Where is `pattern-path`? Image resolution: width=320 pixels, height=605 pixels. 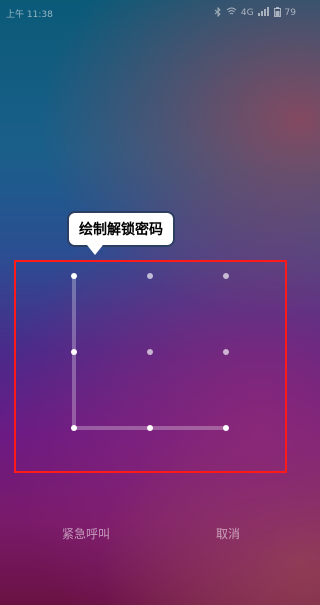 pattern-path is located at coordinates (150, 352).